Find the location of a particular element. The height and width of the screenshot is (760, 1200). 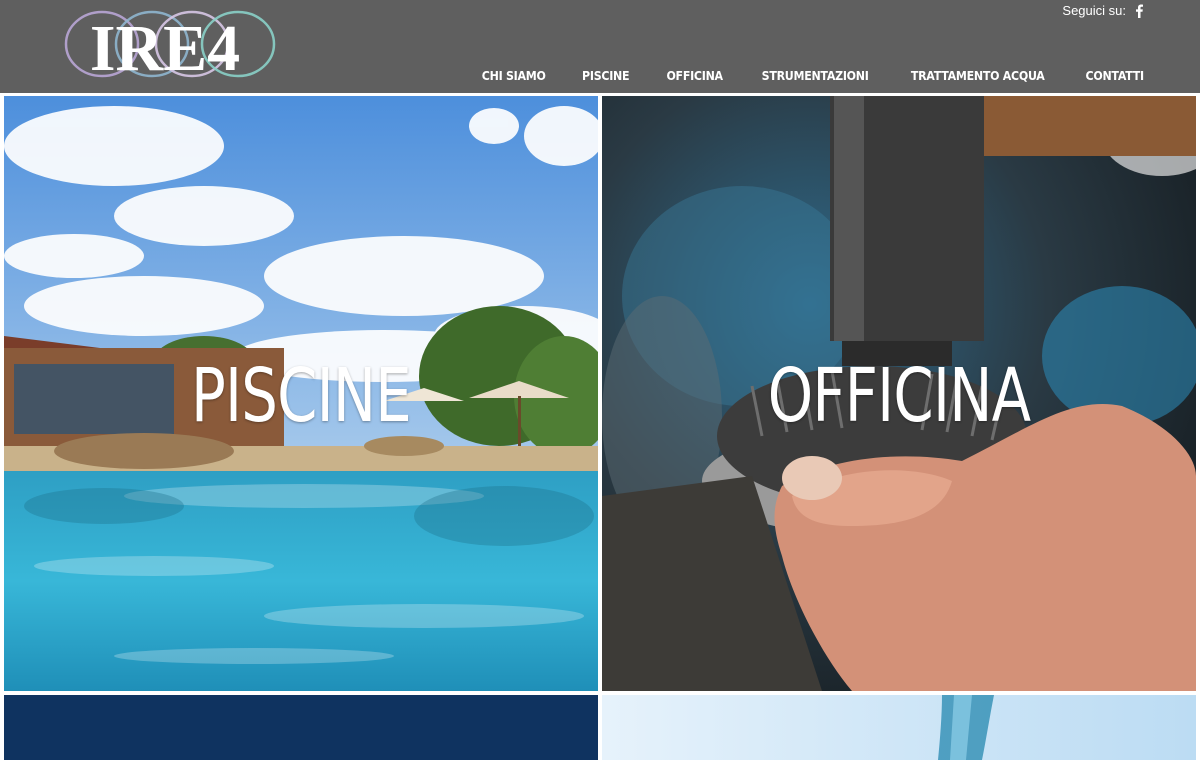

water-photo is located at coordinates (899, 727).